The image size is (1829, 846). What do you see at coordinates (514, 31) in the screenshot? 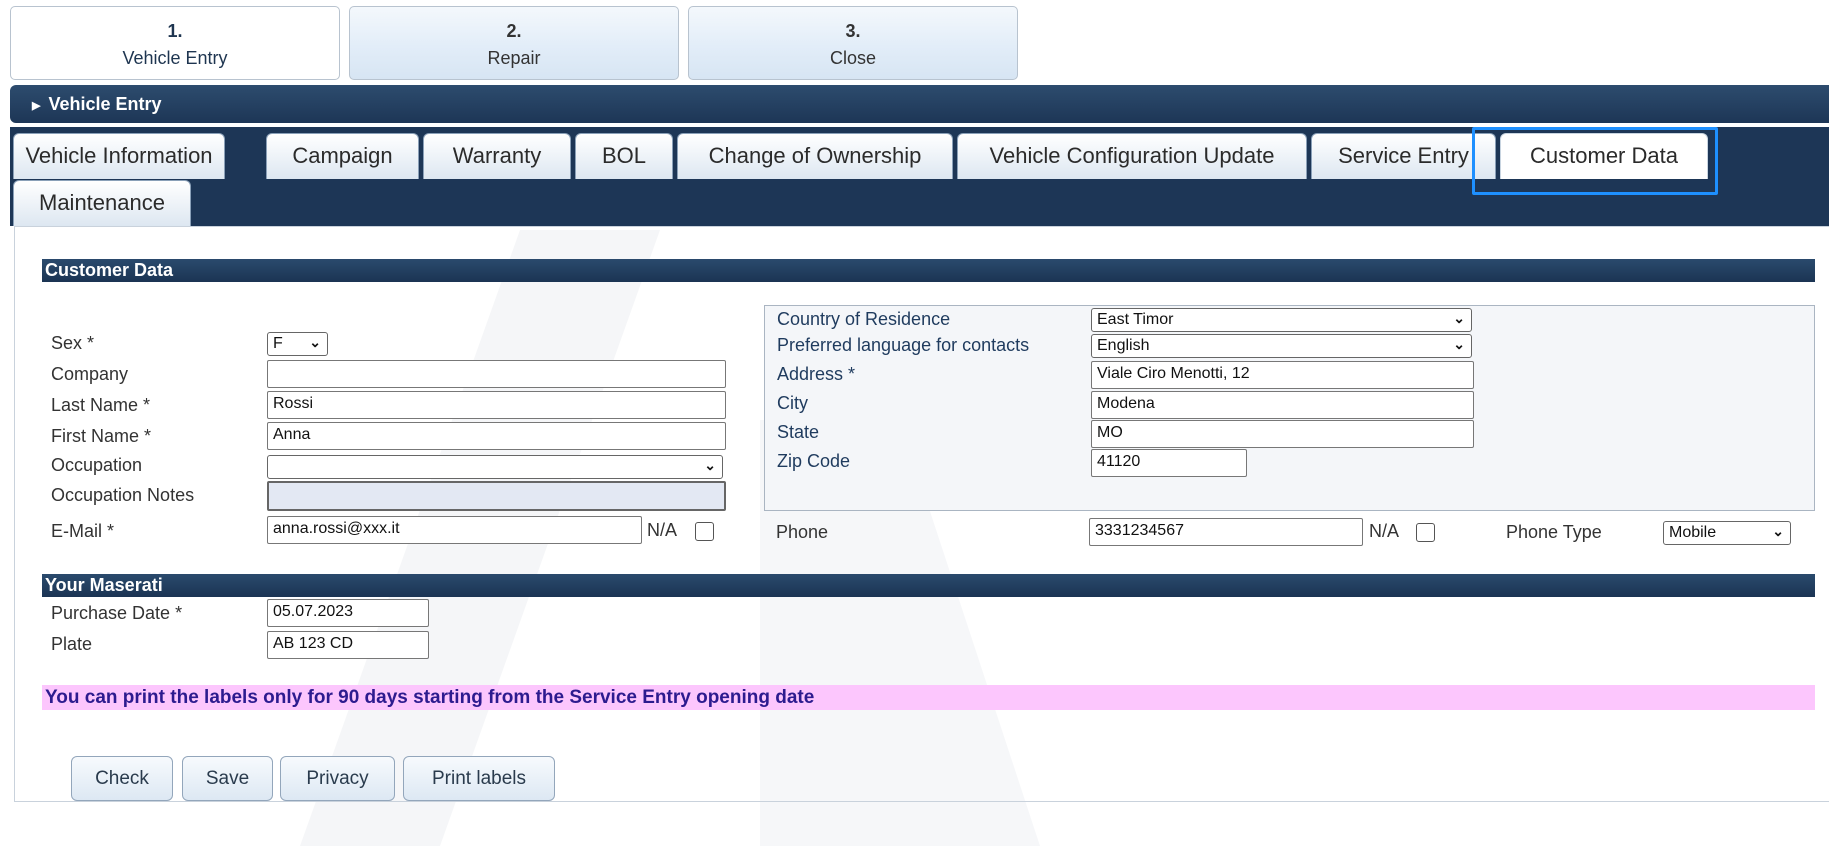
I see `step-number: 2.` at bounding box center [514, 31].